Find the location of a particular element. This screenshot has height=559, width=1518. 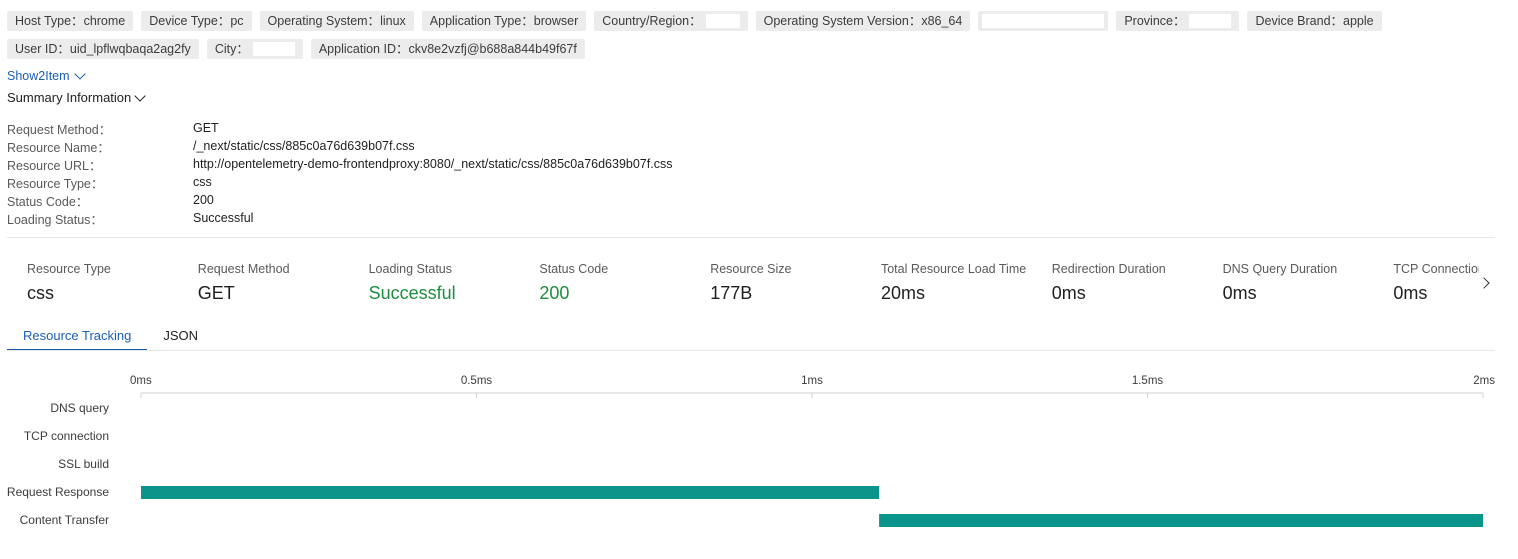

tag-label: Operating System： is located at coordinates (324, 21).